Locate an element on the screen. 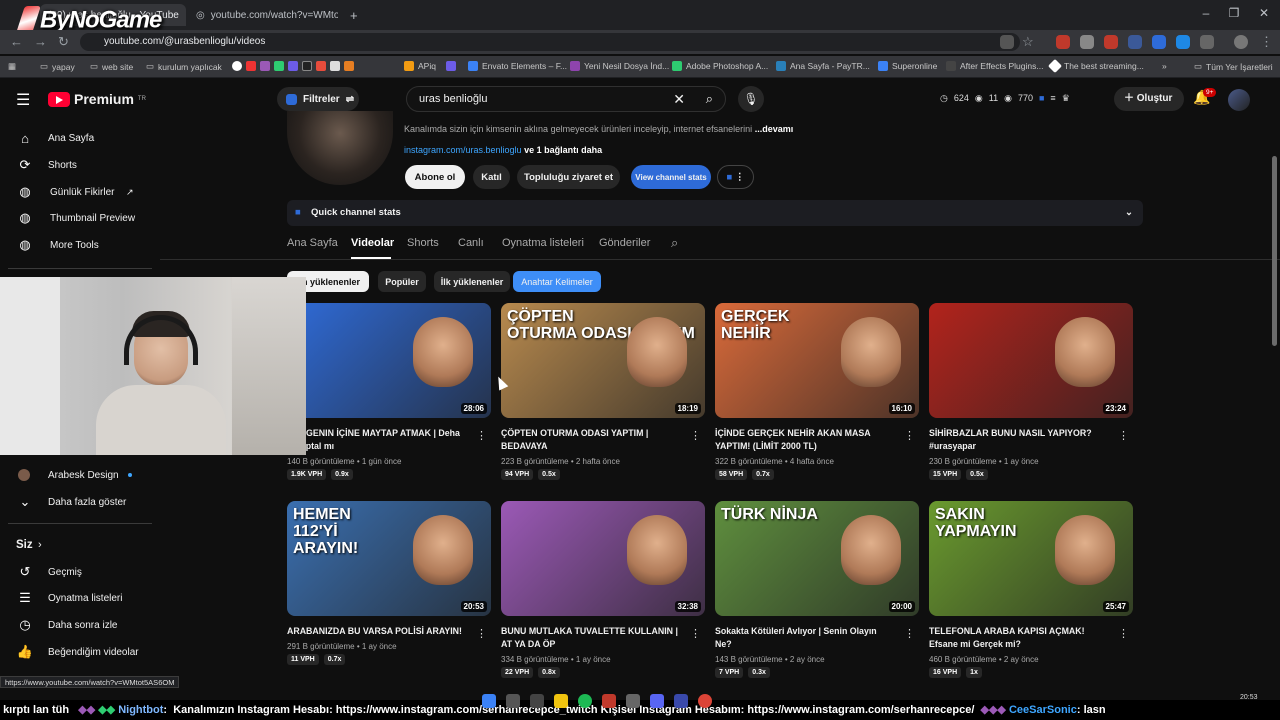 Image resolution: width=1280 pixels, height=720 pixels. video-thumbnail: GERÇEK NEHİR 16:10 is located at coordinates (817, 360).